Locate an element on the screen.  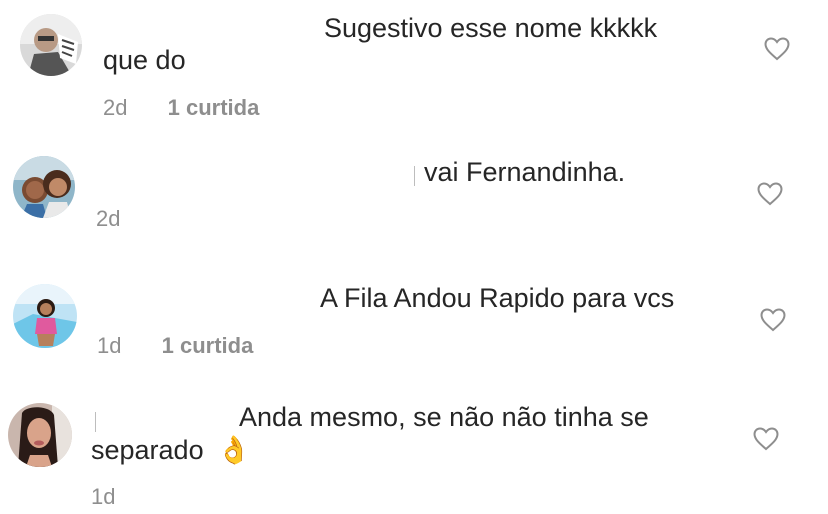
comment-text-line-2: separado 👌 is located at coordinates (171, 450).